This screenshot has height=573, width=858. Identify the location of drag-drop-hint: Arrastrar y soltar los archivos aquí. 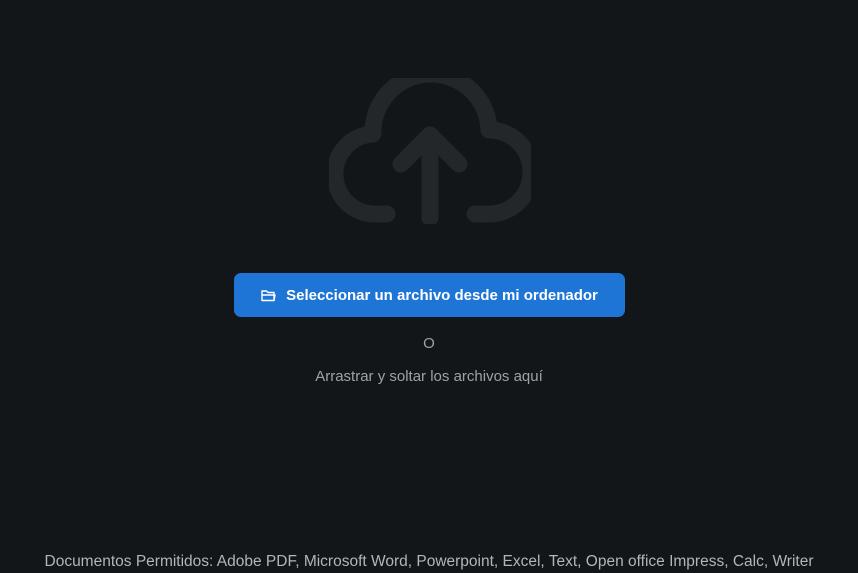
(429, 376).